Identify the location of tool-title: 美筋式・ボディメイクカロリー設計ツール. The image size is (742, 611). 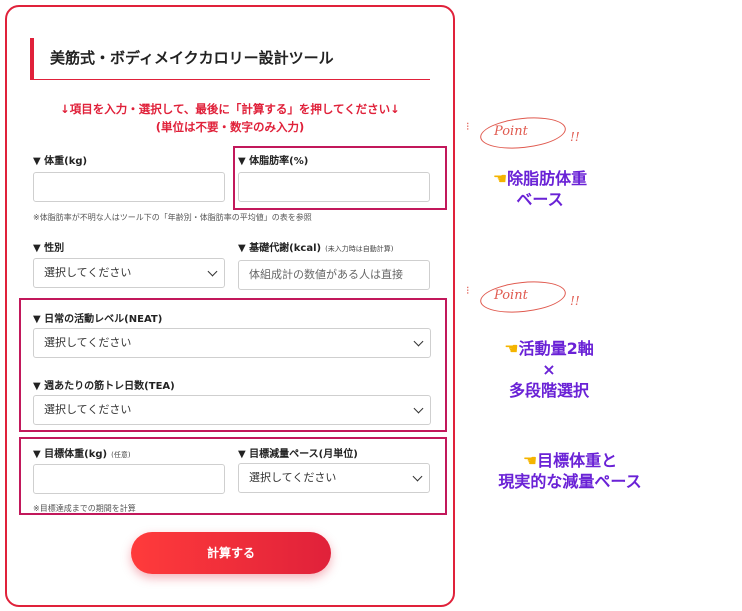
(192, 58).